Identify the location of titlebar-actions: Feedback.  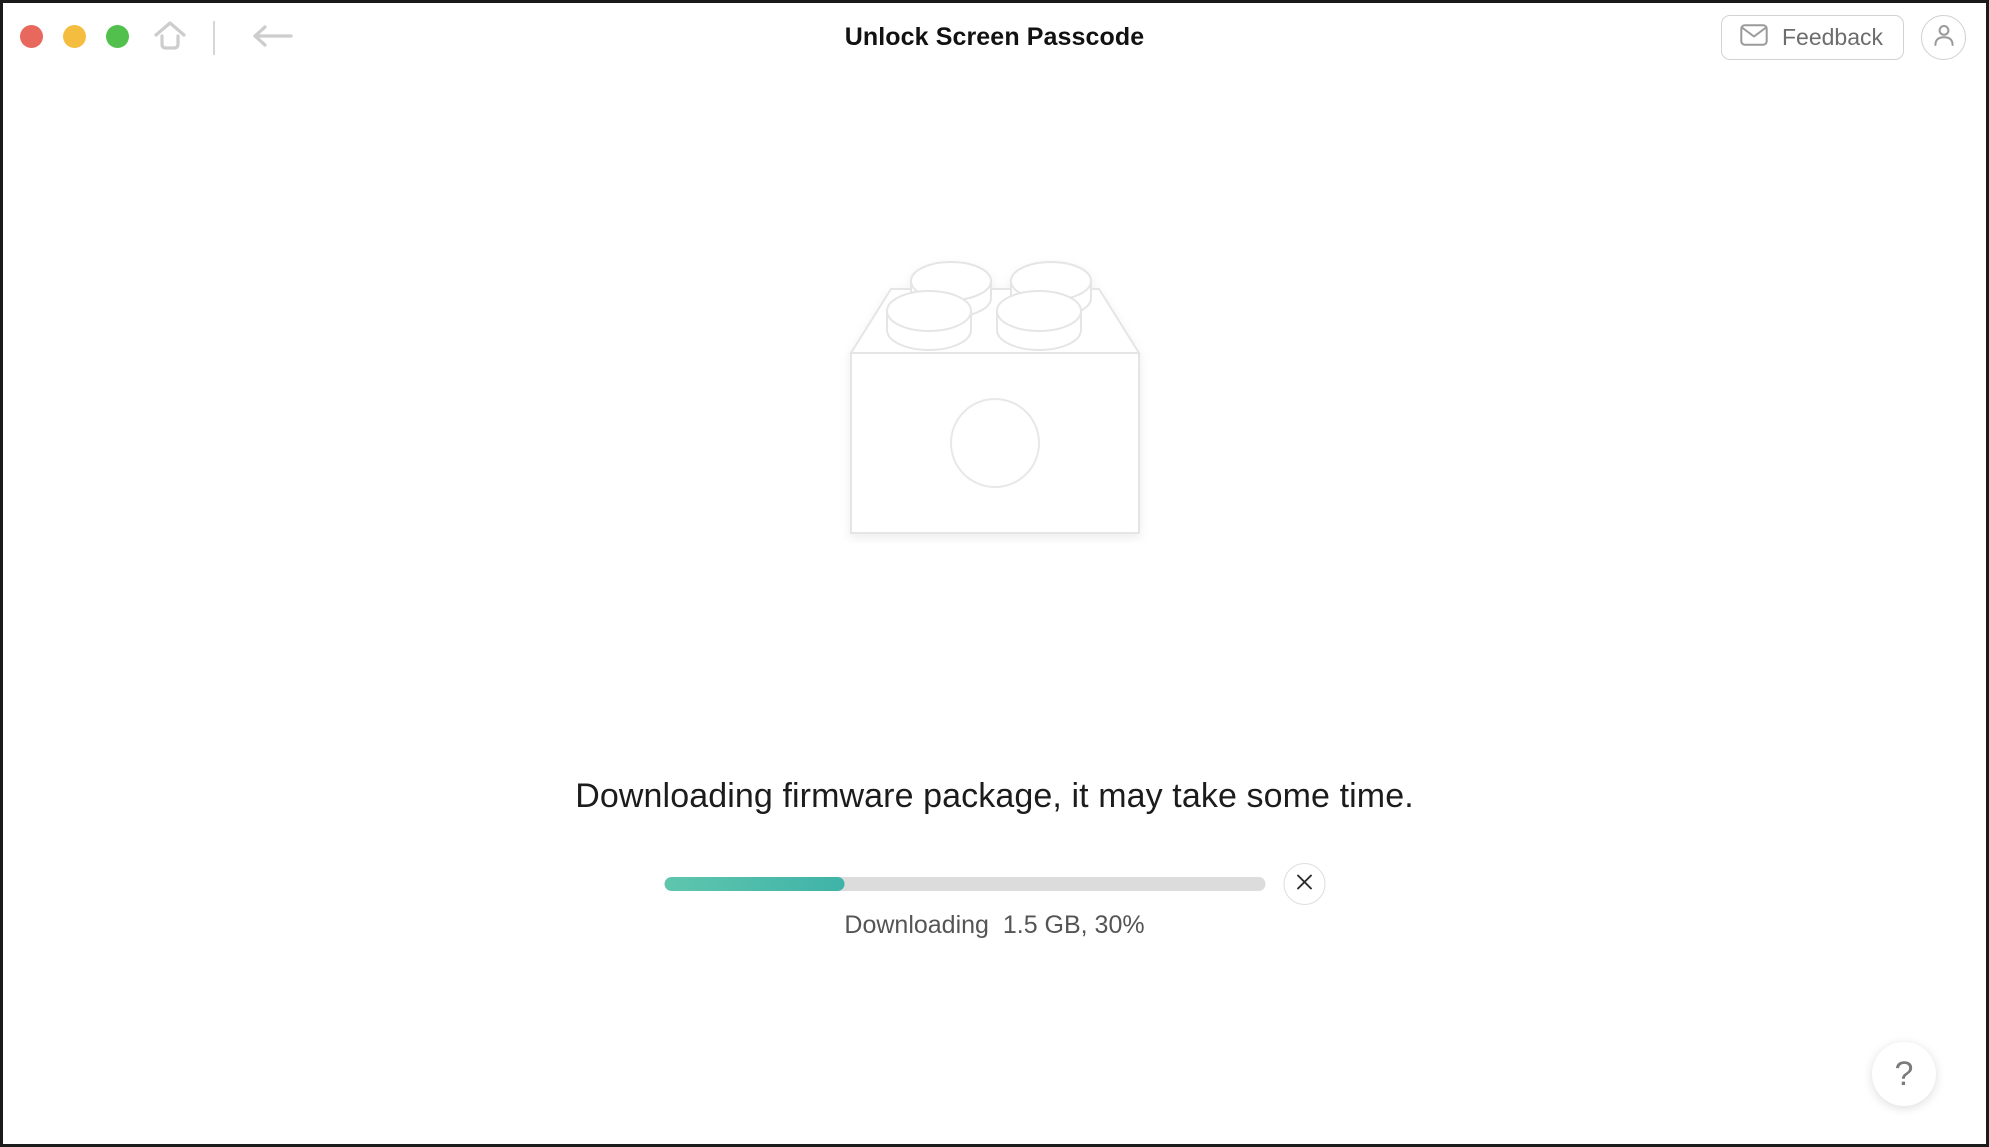
(1843, 37).